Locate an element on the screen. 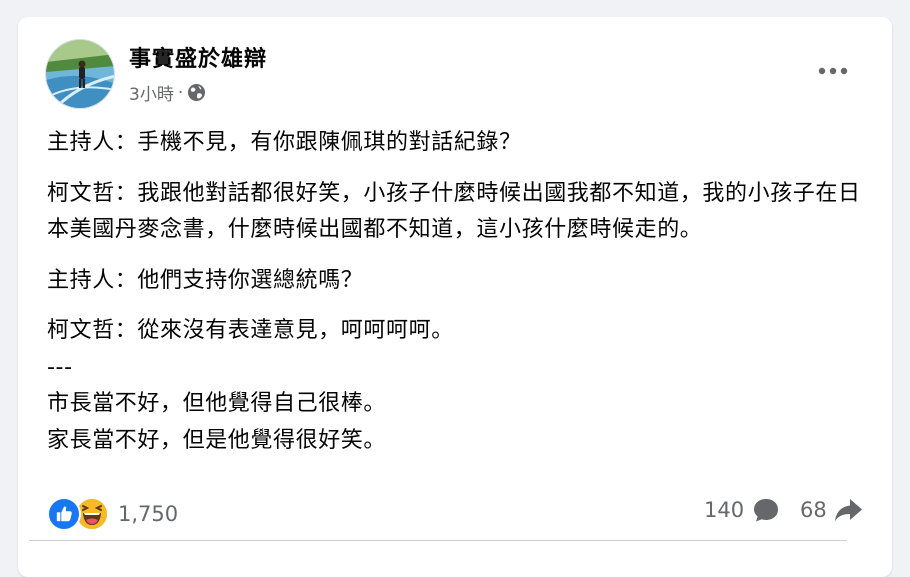  like-icon is located at coordinates (64, 514).